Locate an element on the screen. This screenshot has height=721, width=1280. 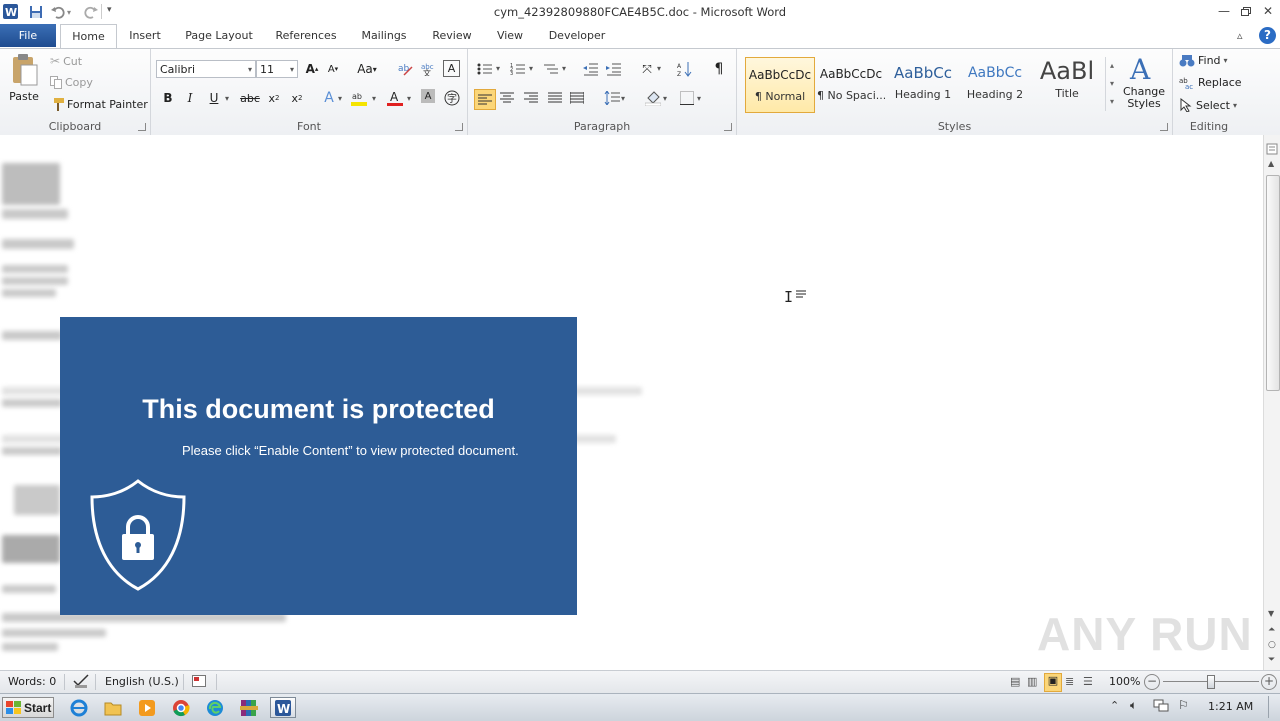
bullets-icon is located at coordinates (485, 69).